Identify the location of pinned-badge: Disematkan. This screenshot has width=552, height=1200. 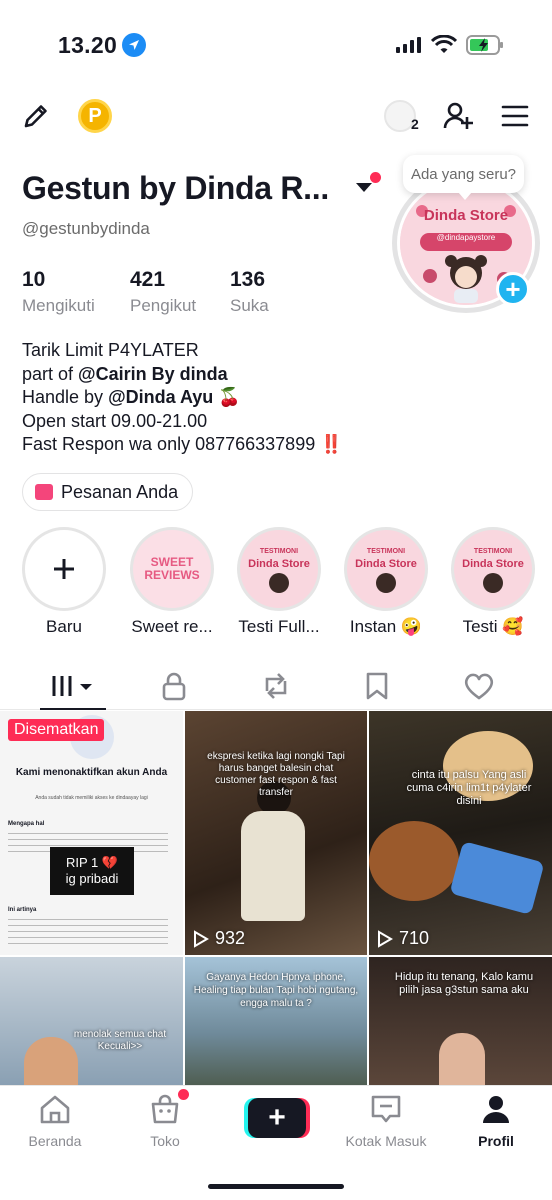
(56, 730).